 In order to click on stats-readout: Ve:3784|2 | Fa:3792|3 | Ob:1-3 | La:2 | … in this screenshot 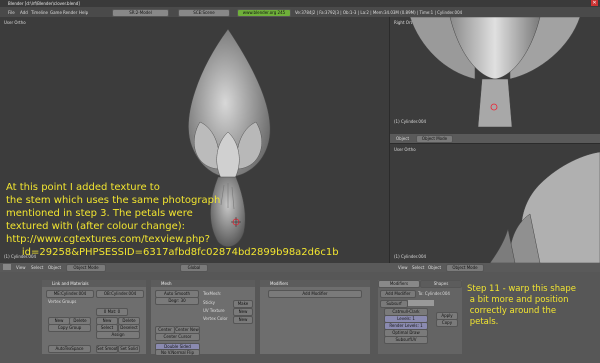, I will do `click(379, 12)`.